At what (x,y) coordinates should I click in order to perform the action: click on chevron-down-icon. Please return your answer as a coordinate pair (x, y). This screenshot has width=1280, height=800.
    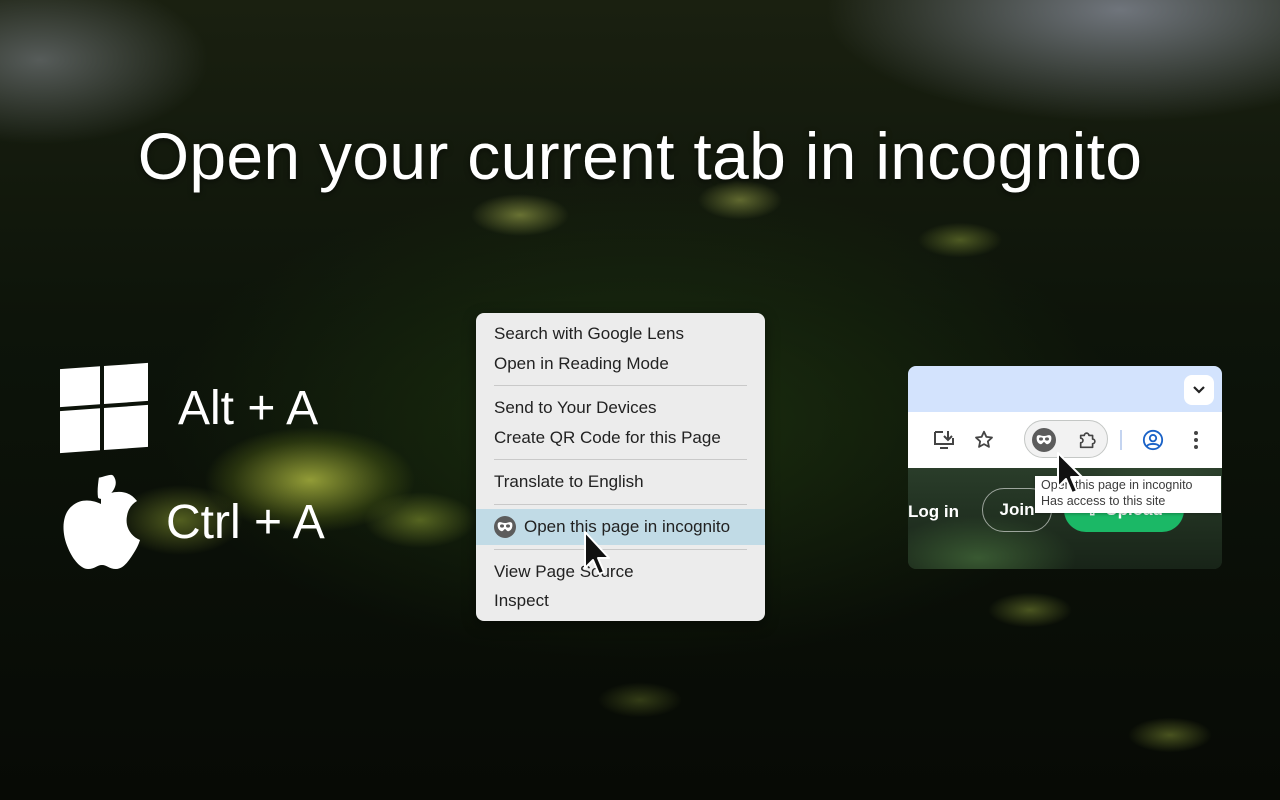
    Looking at the image, I should click on (1199, 390).